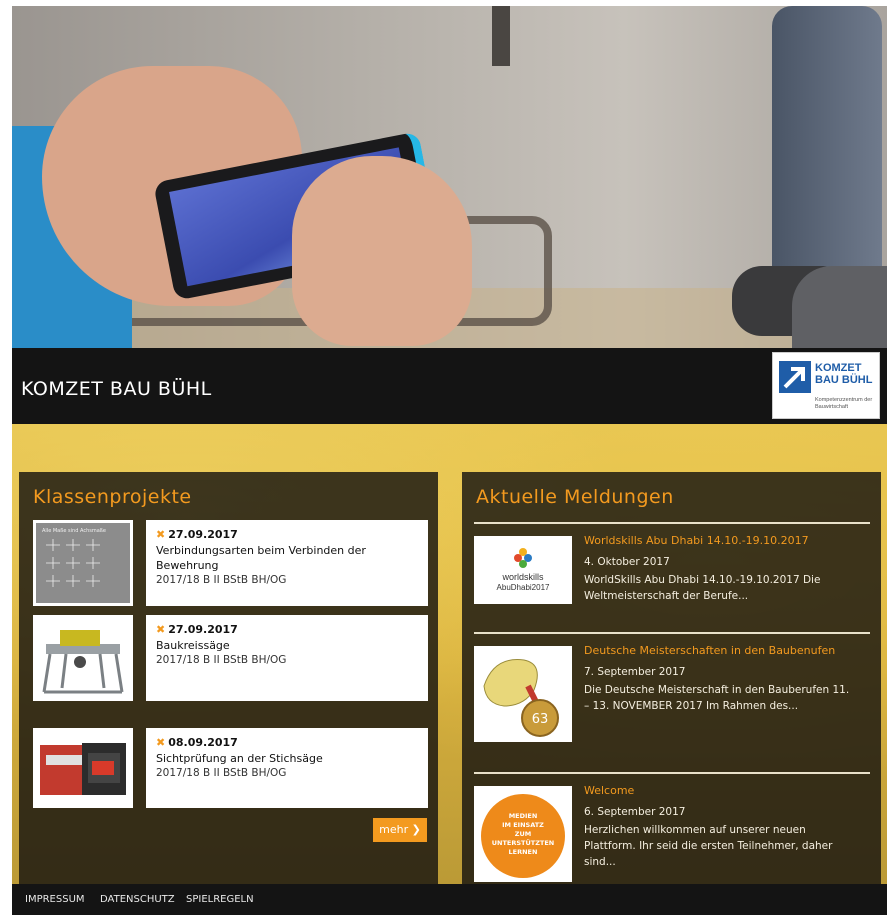 Image resolution: width=887 pixels, height=915 pixels. I want to click on arrow-icon, so click(795, 377).